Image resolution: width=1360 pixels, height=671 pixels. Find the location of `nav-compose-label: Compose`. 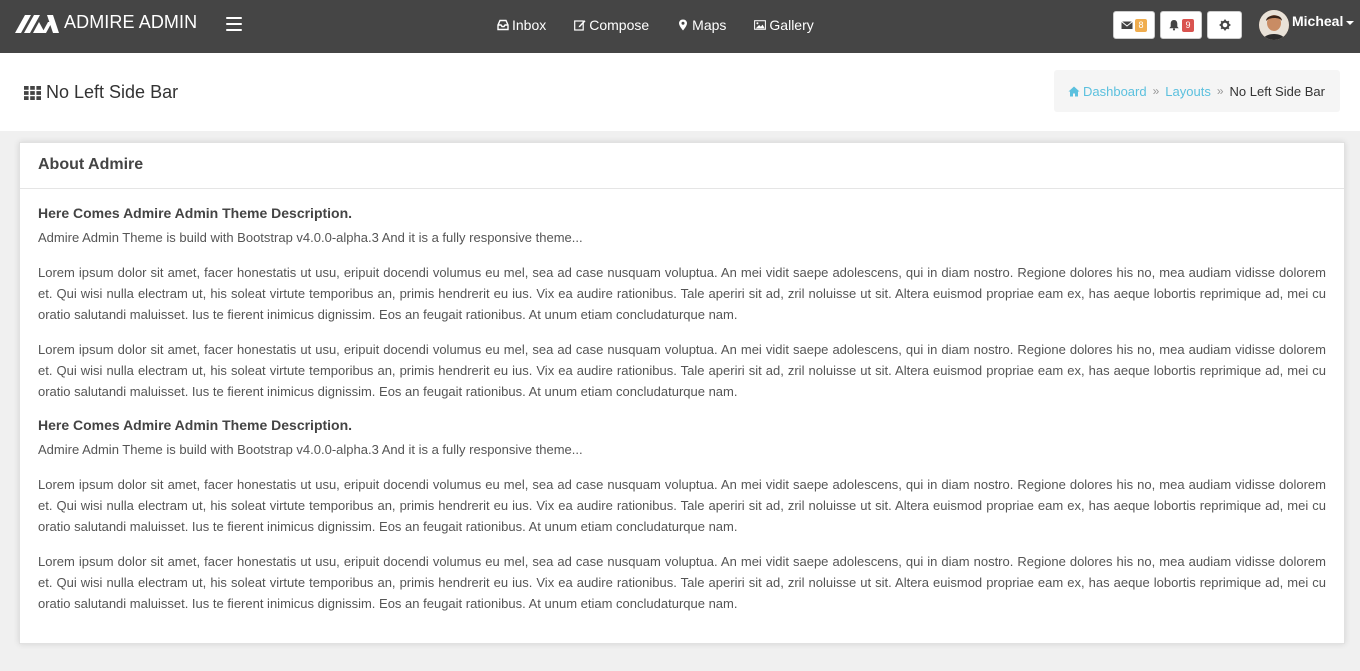

nav-compose-label: Compose is located at coordinates (619, 25).